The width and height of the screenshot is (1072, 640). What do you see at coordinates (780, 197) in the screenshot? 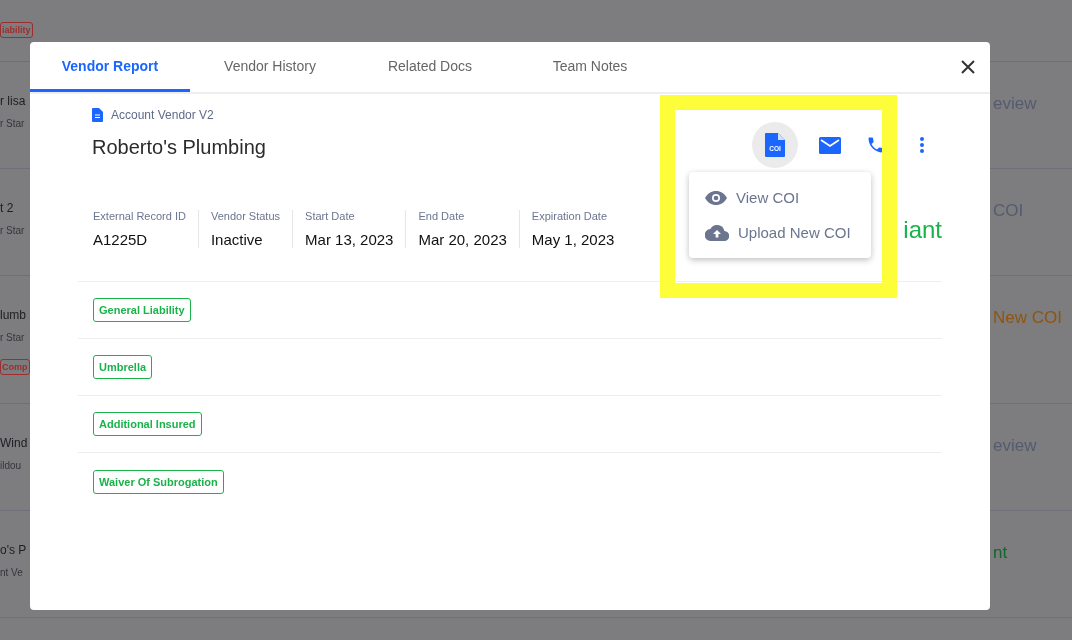
I see `menu-item: View COI` at bounding box center [780, 197].